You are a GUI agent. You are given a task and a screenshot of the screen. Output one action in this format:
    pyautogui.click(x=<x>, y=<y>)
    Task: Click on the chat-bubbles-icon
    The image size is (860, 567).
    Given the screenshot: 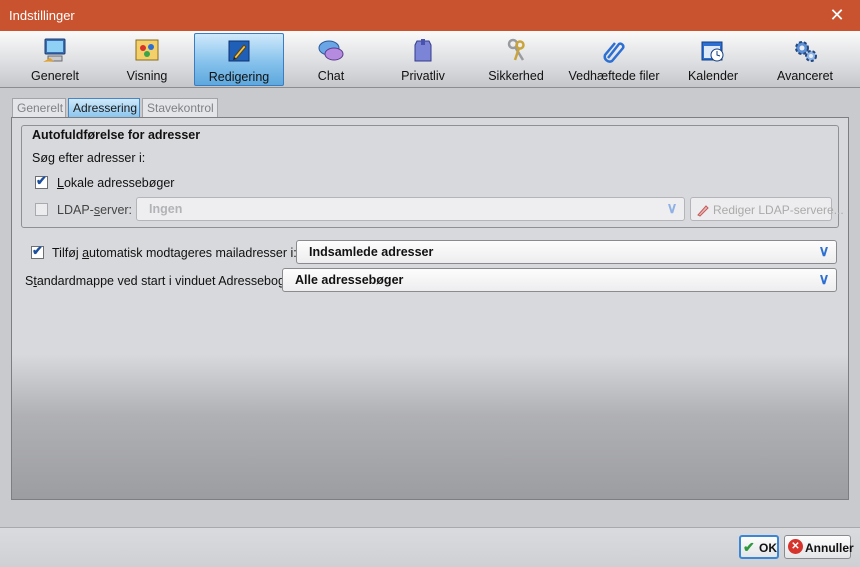 What is the action you would take?
    pyautogui.click(x=331, y=50)
    